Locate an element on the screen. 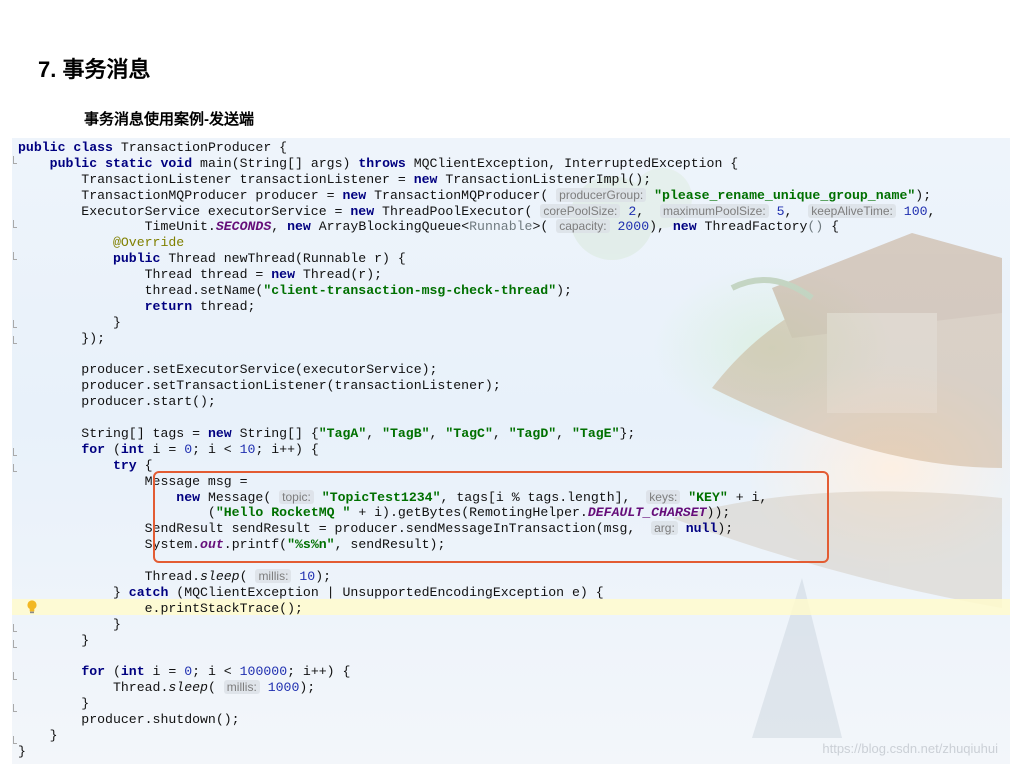 The height and width of the screenshot is (768, 1024). code-token: thread.setName( is located at coordinates (141, 291).